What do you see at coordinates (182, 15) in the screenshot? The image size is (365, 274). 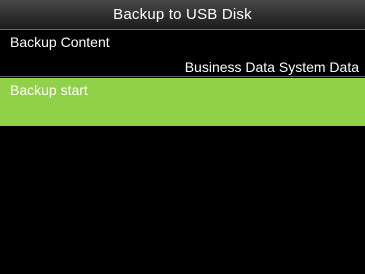 I see `window-title: Backup to USB Disk` at bounding box center [182, 15].